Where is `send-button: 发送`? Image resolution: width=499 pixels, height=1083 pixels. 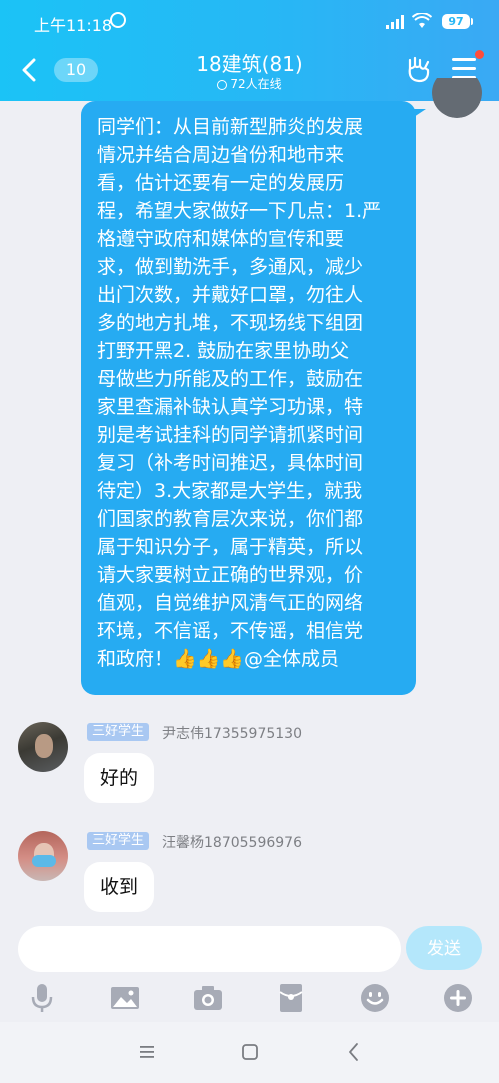 send-button: 发送 is located at coordinates (444, 948).